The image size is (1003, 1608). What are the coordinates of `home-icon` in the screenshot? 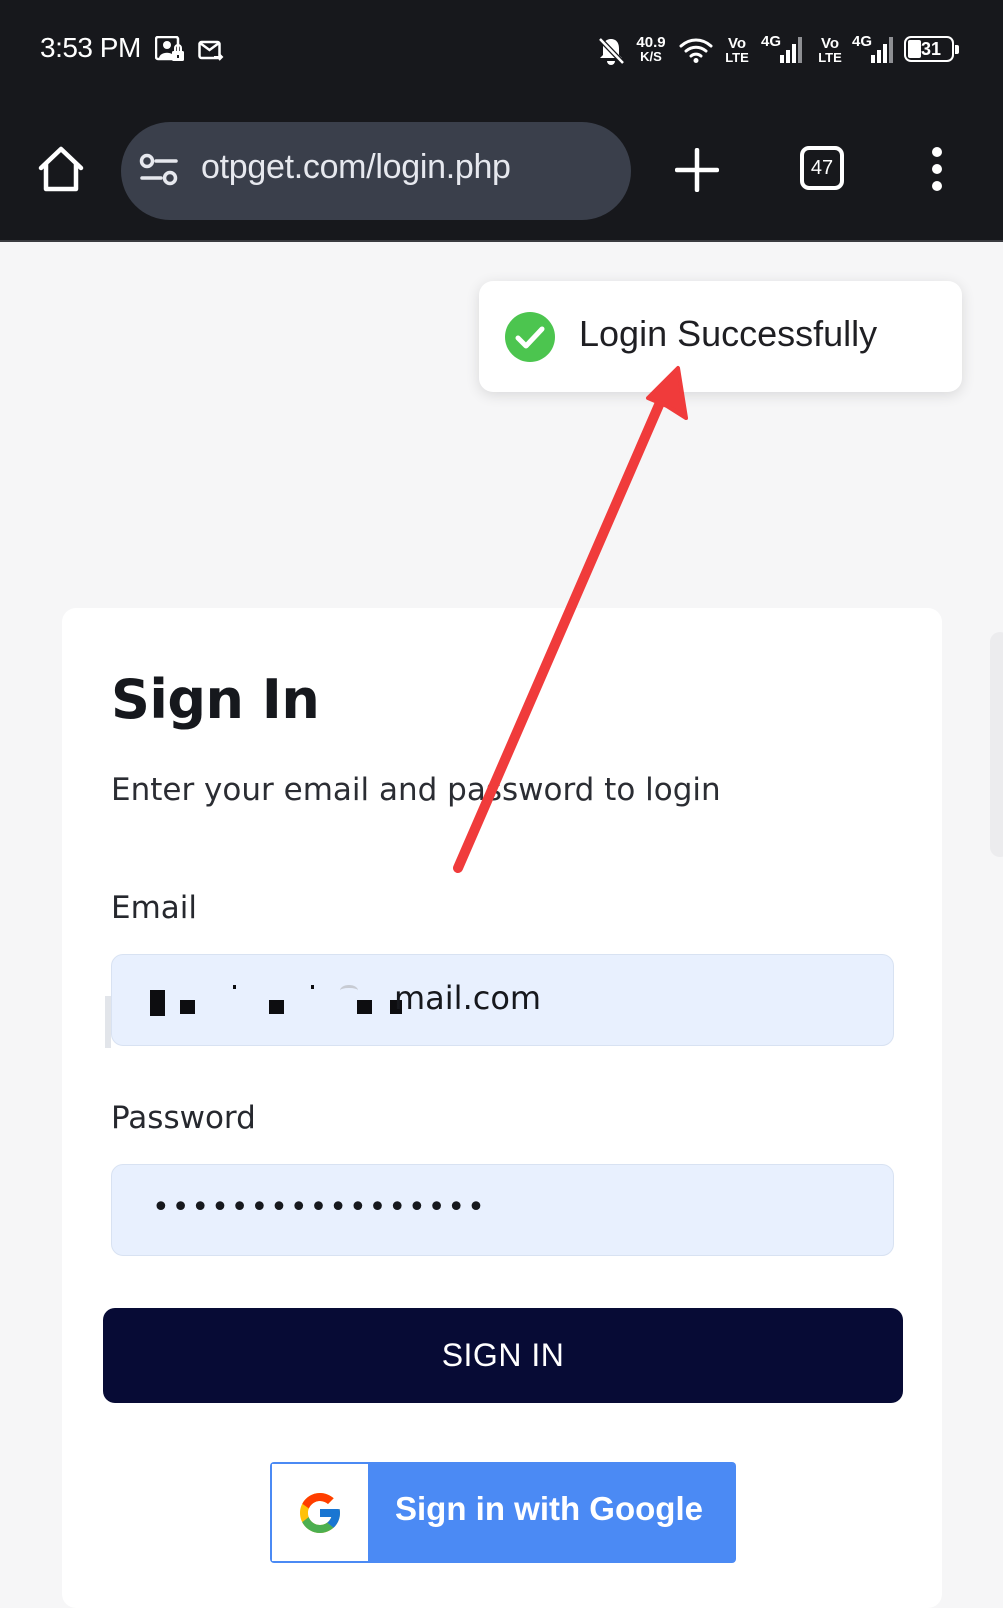 It's located at (61, 169).